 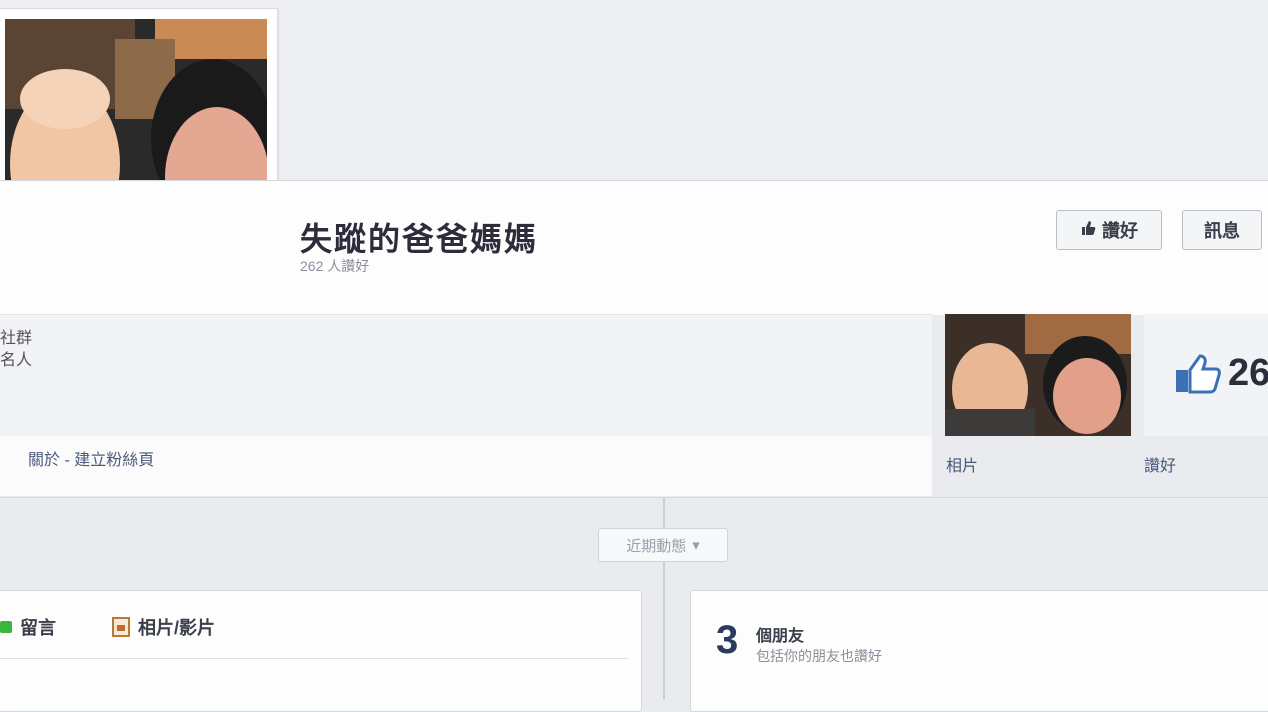 What do you see at coordinates (6, 627) in the screenshot?
I see `status-square-icon` at bounding box center [6, 627].